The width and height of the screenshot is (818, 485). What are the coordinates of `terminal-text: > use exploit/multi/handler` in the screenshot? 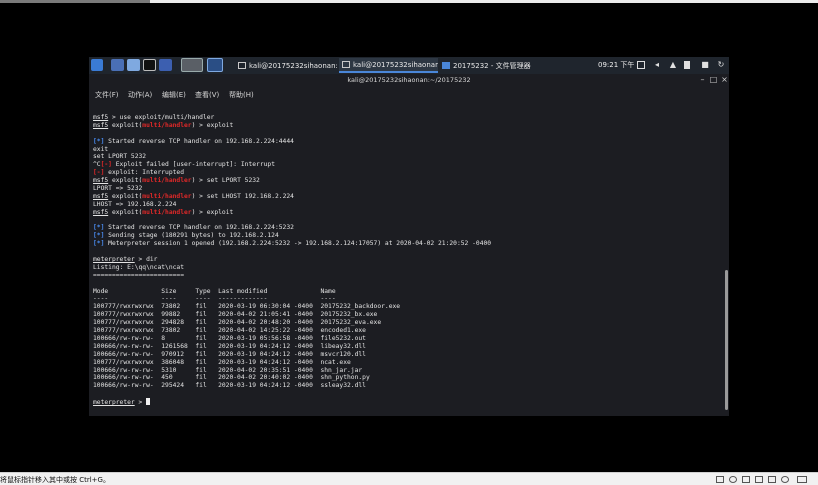 It's located at (161, 117).